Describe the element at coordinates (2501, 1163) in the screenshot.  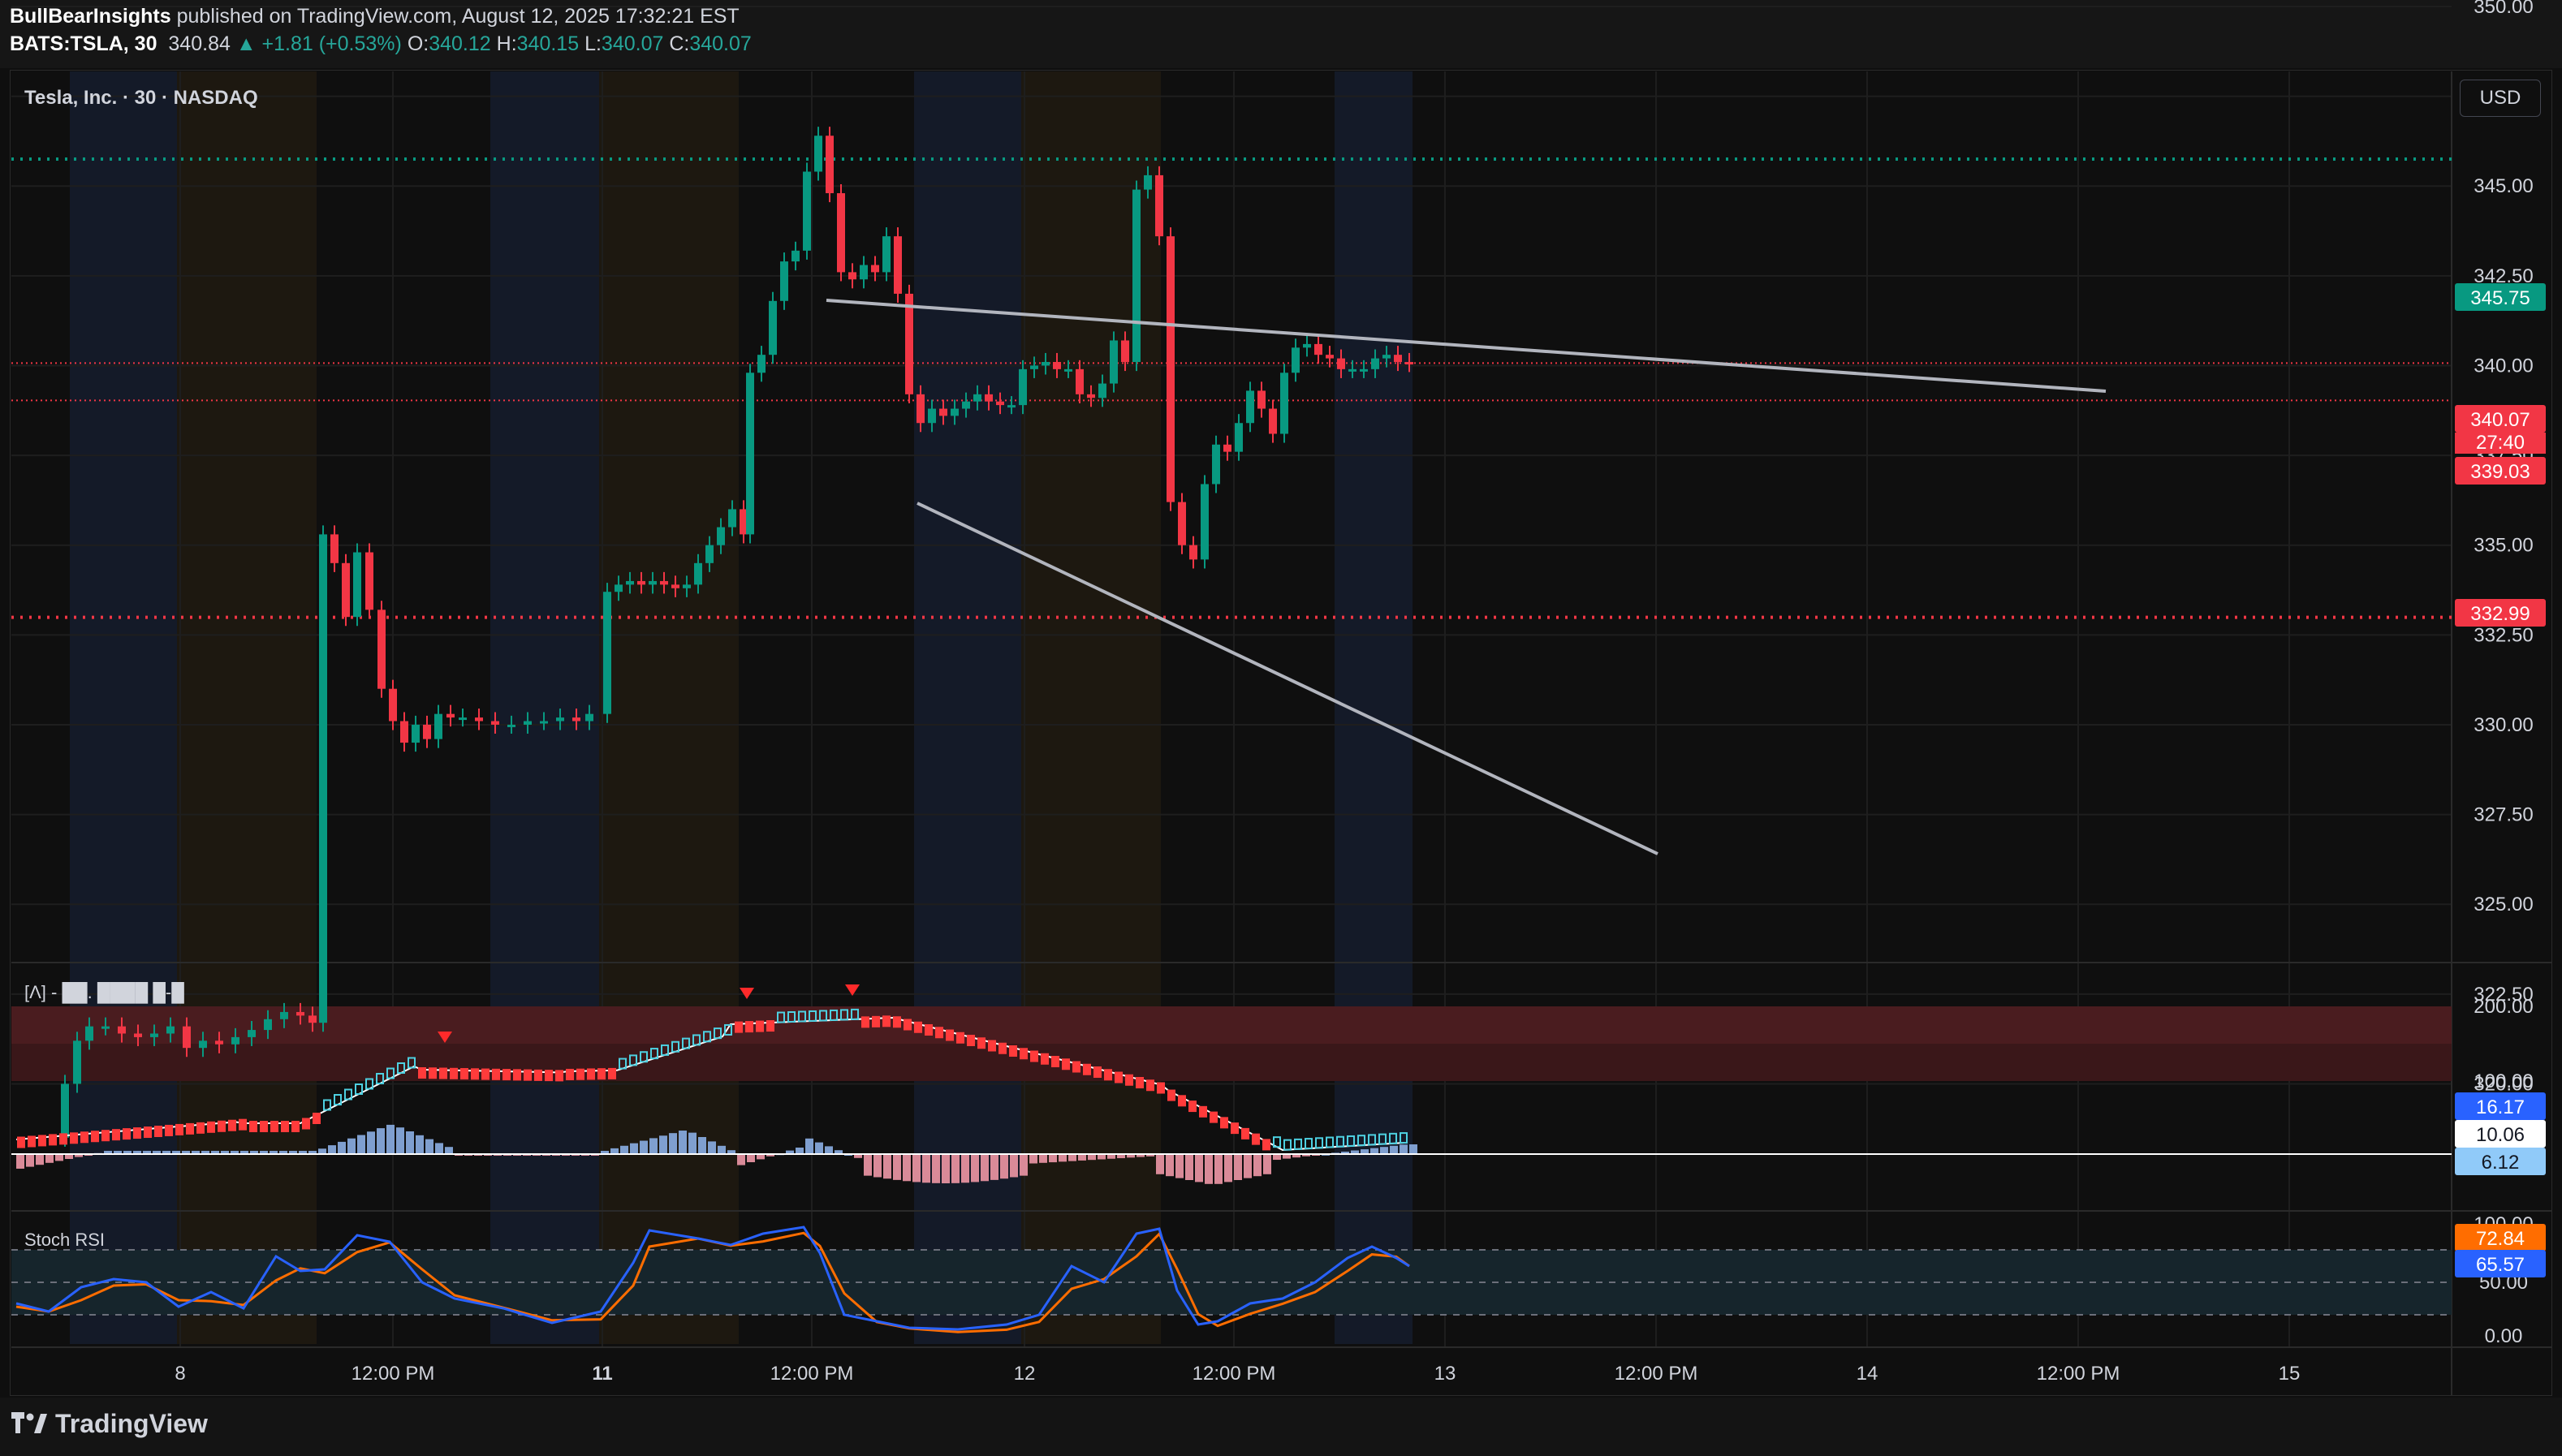
I see `indicator-label: 6.12` at that location.